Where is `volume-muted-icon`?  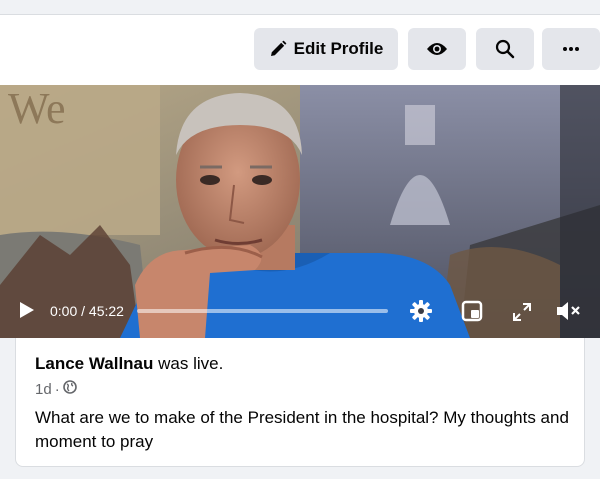
volume-muted-icon is located at coordinates (568, 313).